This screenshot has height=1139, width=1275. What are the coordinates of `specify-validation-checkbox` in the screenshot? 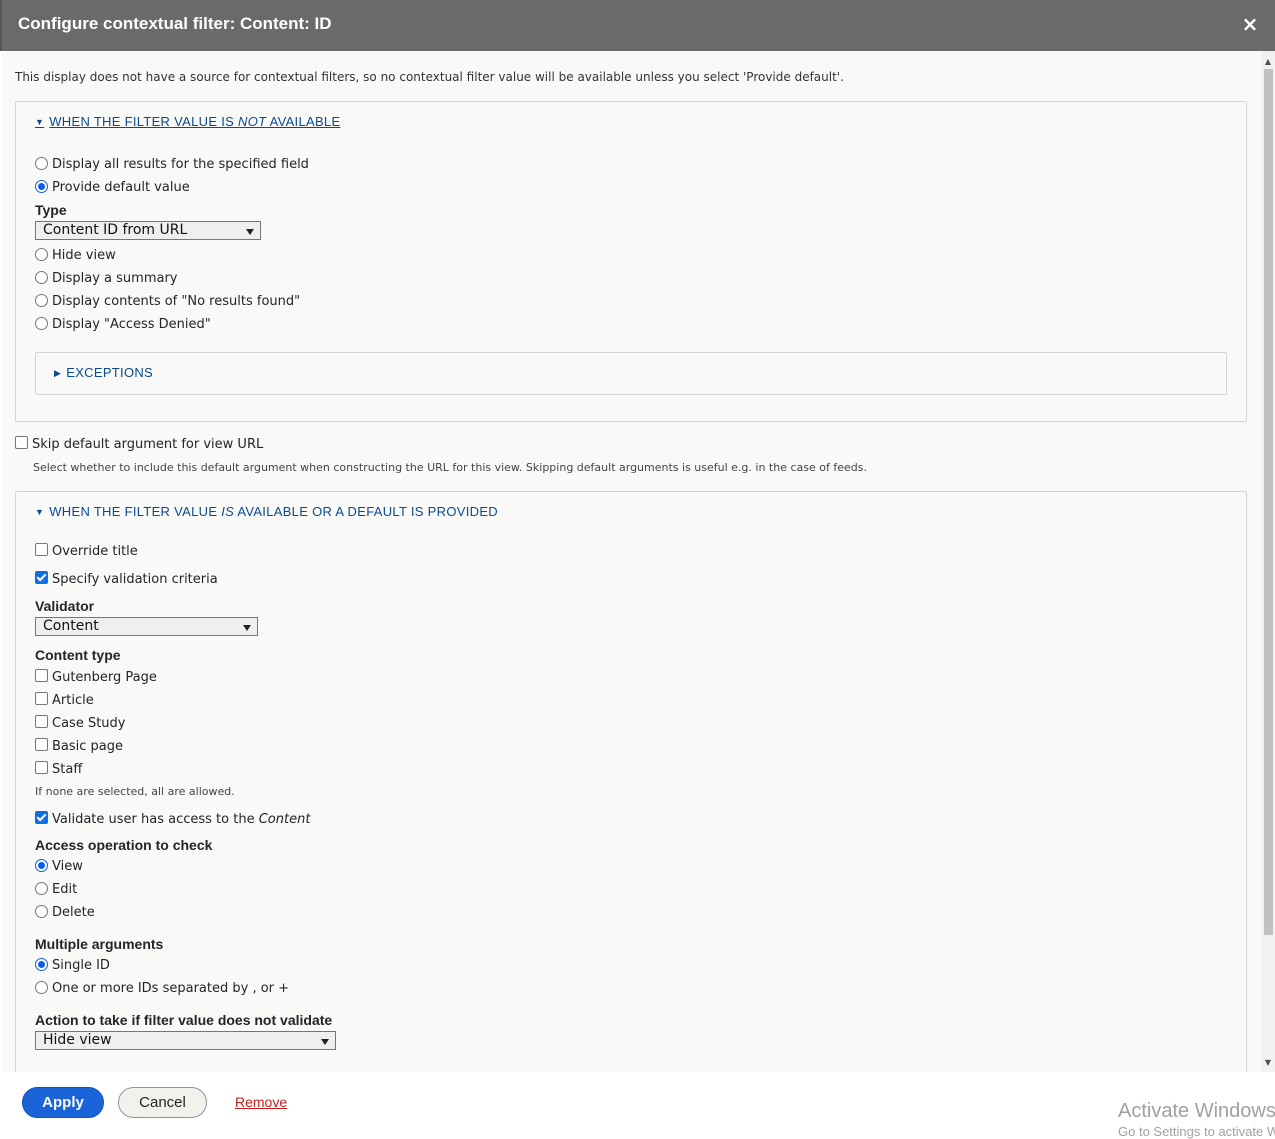 It's located at (41, 577).